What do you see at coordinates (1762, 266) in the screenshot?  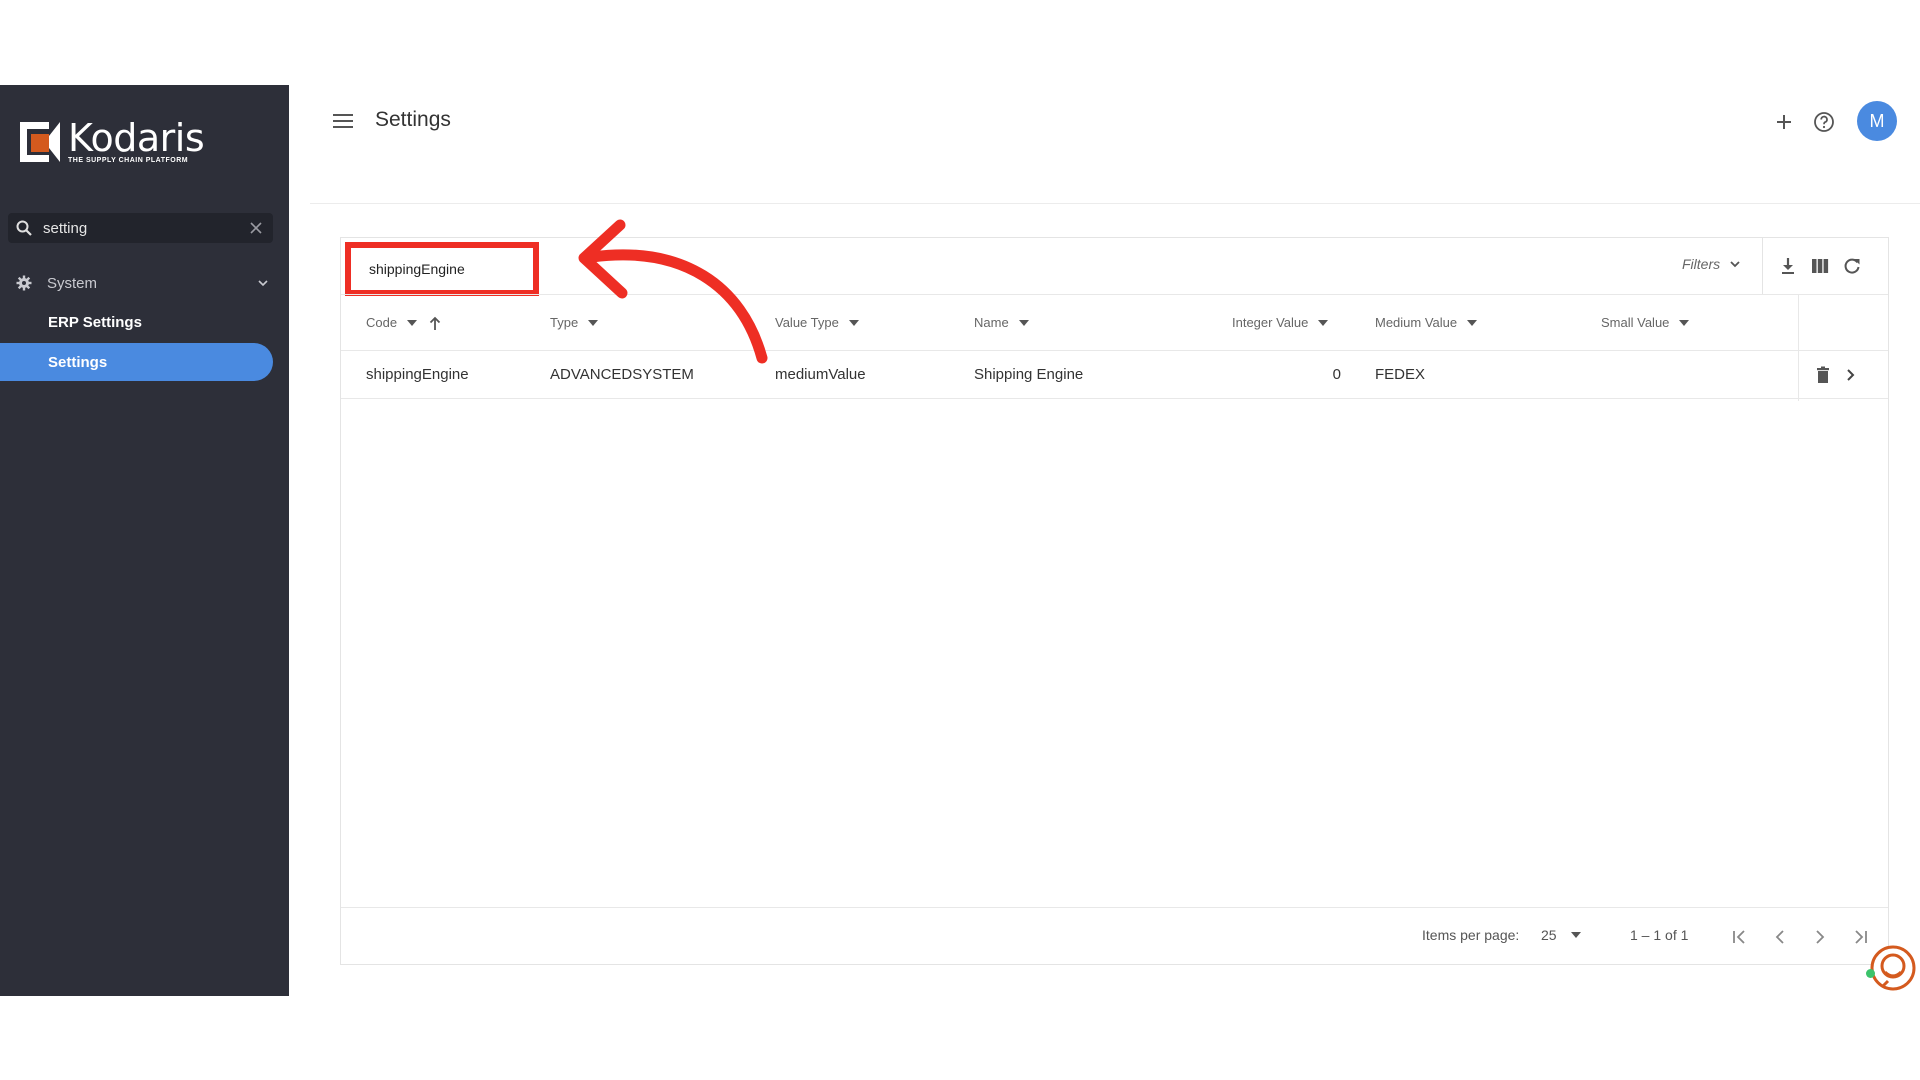 I see `toolbar-divider` at bounding box center [1762, 266].